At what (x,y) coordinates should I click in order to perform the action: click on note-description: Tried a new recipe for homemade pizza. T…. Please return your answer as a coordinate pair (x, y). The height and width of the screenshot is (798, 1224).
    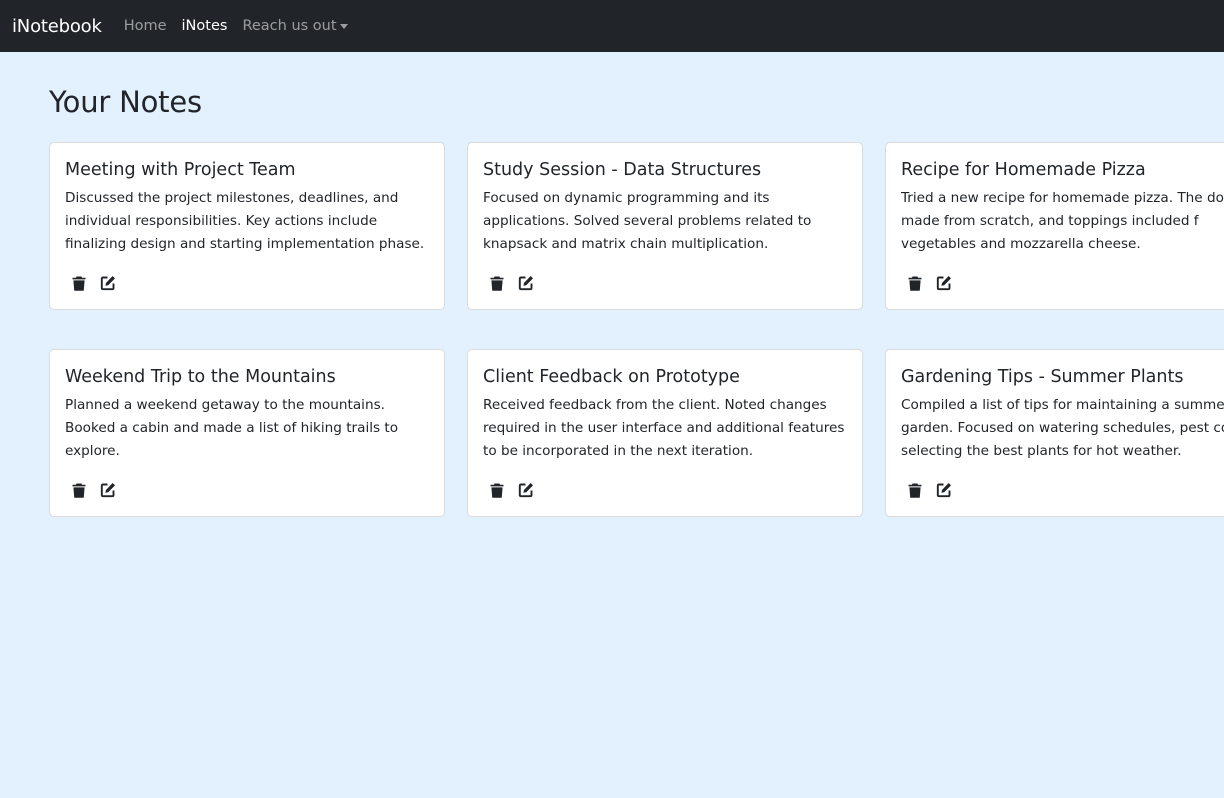
    Looking at the image, I should click on (1062, 221).